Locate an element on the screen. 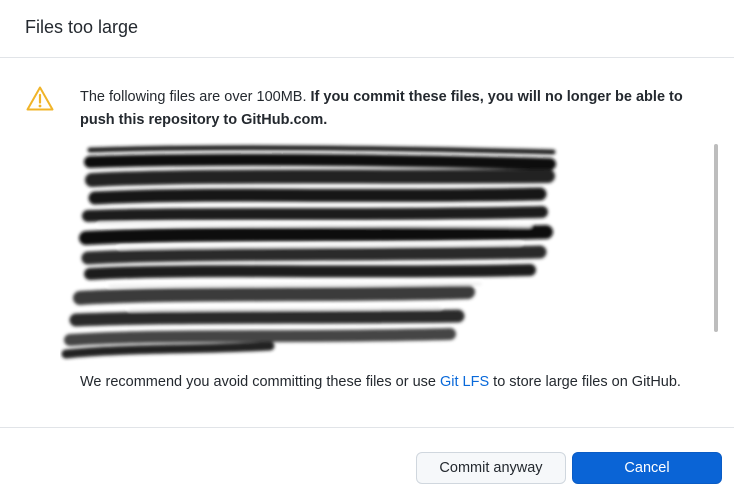 This screenshot has height=498, width=734. warning-message-intro: The following files are over 100MB. is located at coordinates (195, 97).